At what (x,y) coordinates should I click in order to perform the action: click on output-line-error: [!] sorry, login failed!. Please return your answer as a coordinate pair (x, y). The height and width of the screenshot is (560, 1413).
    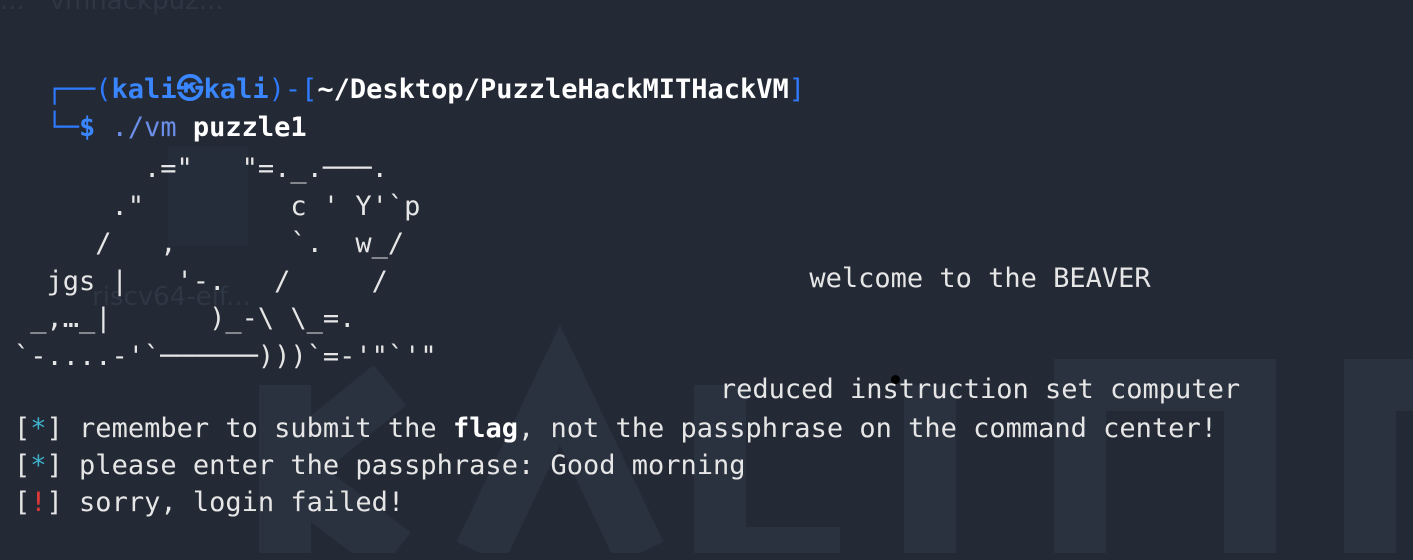
    Looking at the image, I should click on (209, 502).